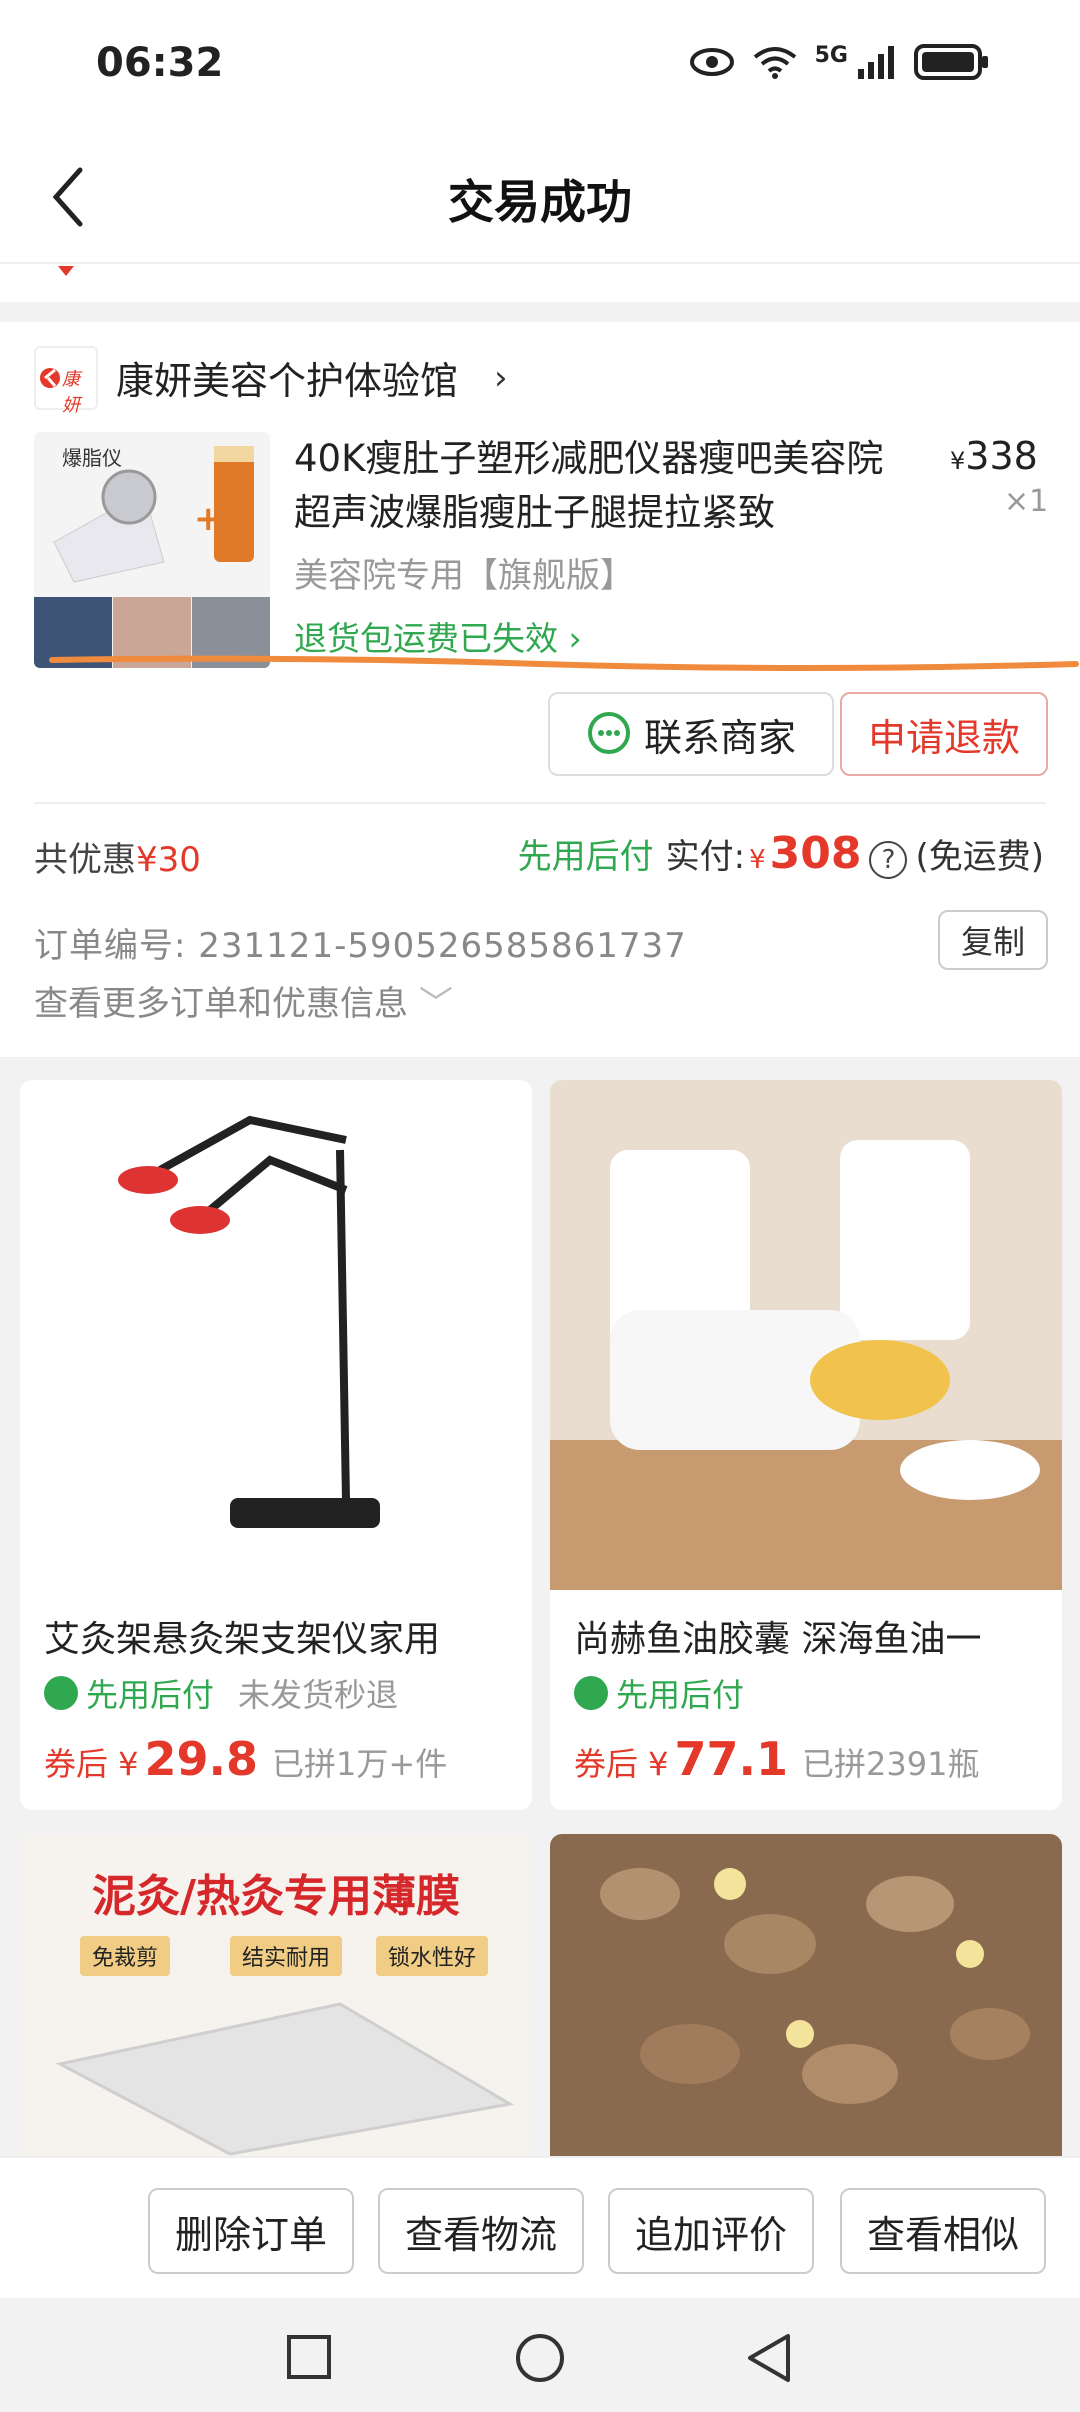 Image resolution: width=1080 pixels, height=2412 pixels. I want to click on chevron-down-icon: ﹀, so click(435, 1004).